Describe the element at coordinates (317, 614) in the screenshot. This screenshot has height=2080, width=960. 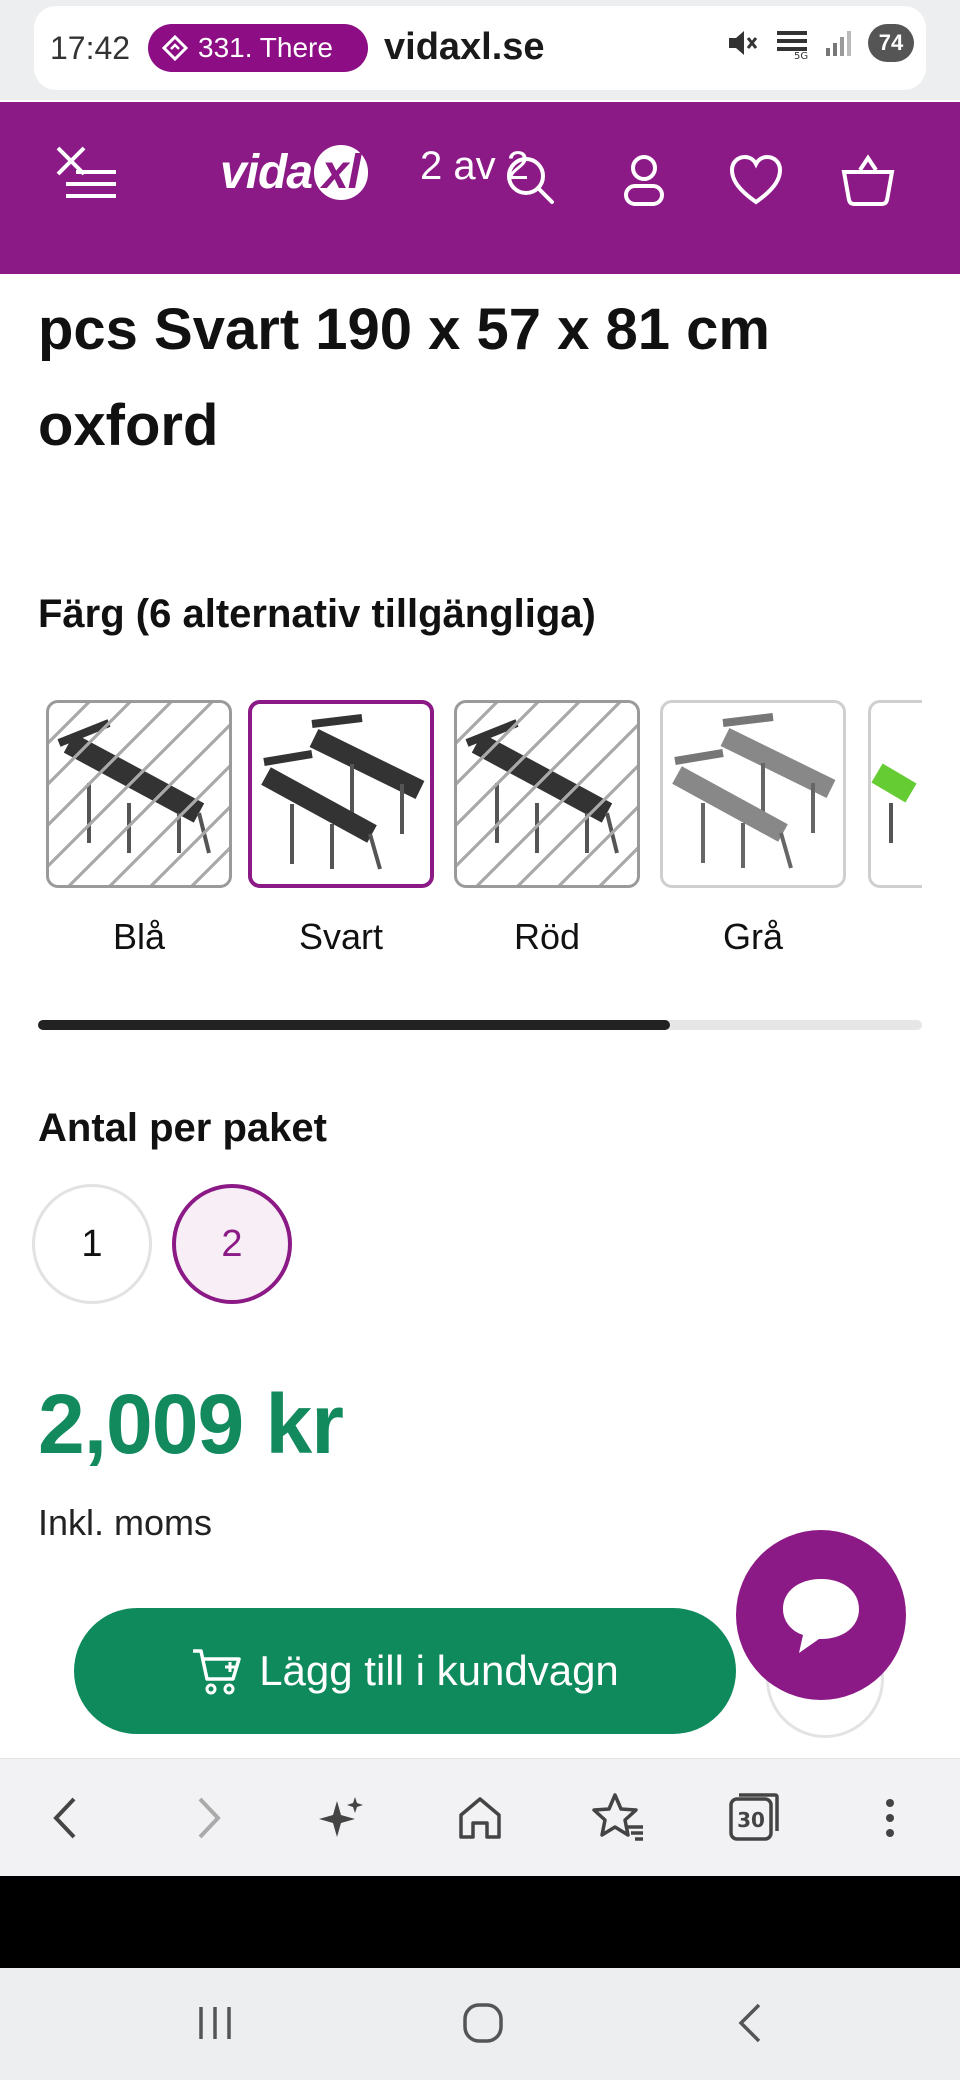
I see `color-section-title: Färg (6 alternativ tillgängliga)` at that location.